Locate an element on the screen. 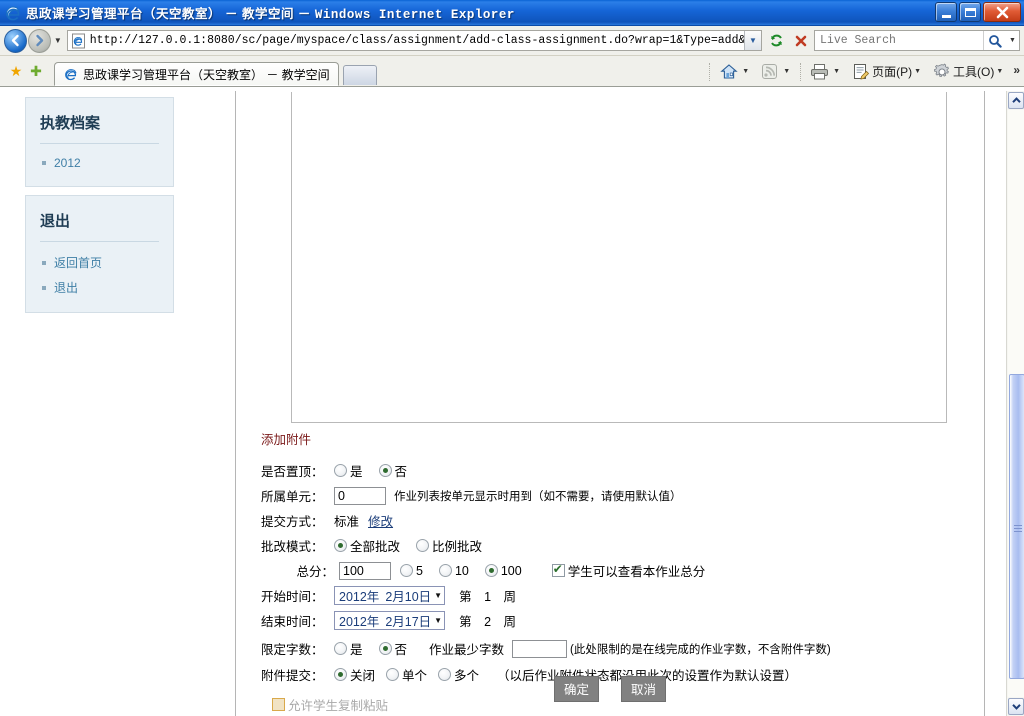  score-option-10: 10 is located at coordinates (453, 571).